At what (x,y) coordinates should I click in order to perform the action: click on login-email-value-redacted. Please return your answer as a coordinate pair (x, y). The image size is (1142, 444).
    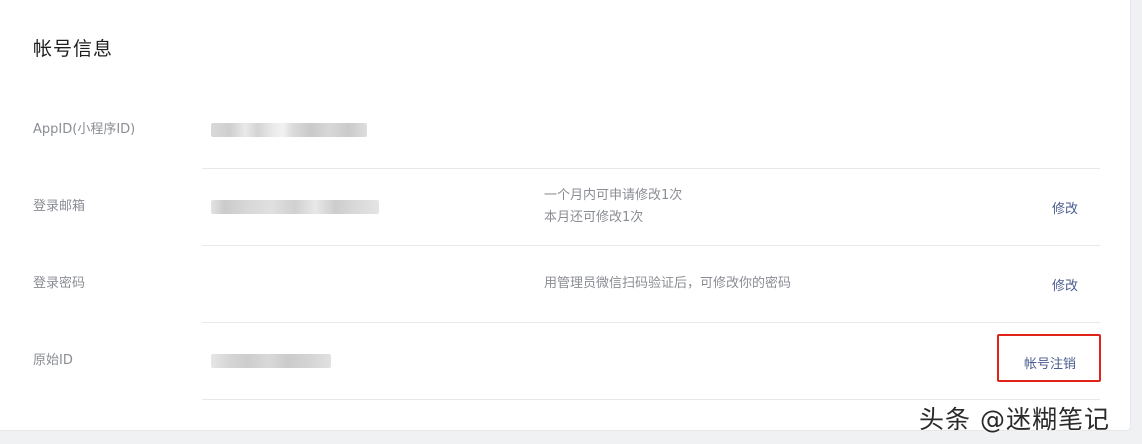
    Looking at the image, I should click on (295, 207).